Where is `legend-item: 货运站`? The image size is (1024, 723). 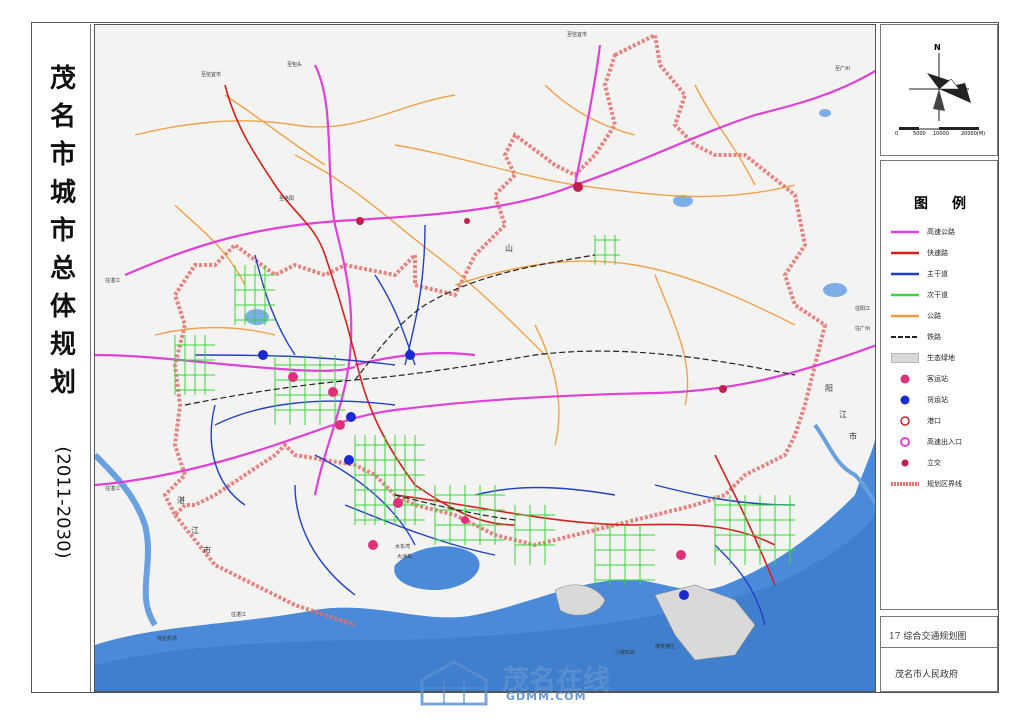
legend-item: 货运站 is located at coordinates (943, 400).